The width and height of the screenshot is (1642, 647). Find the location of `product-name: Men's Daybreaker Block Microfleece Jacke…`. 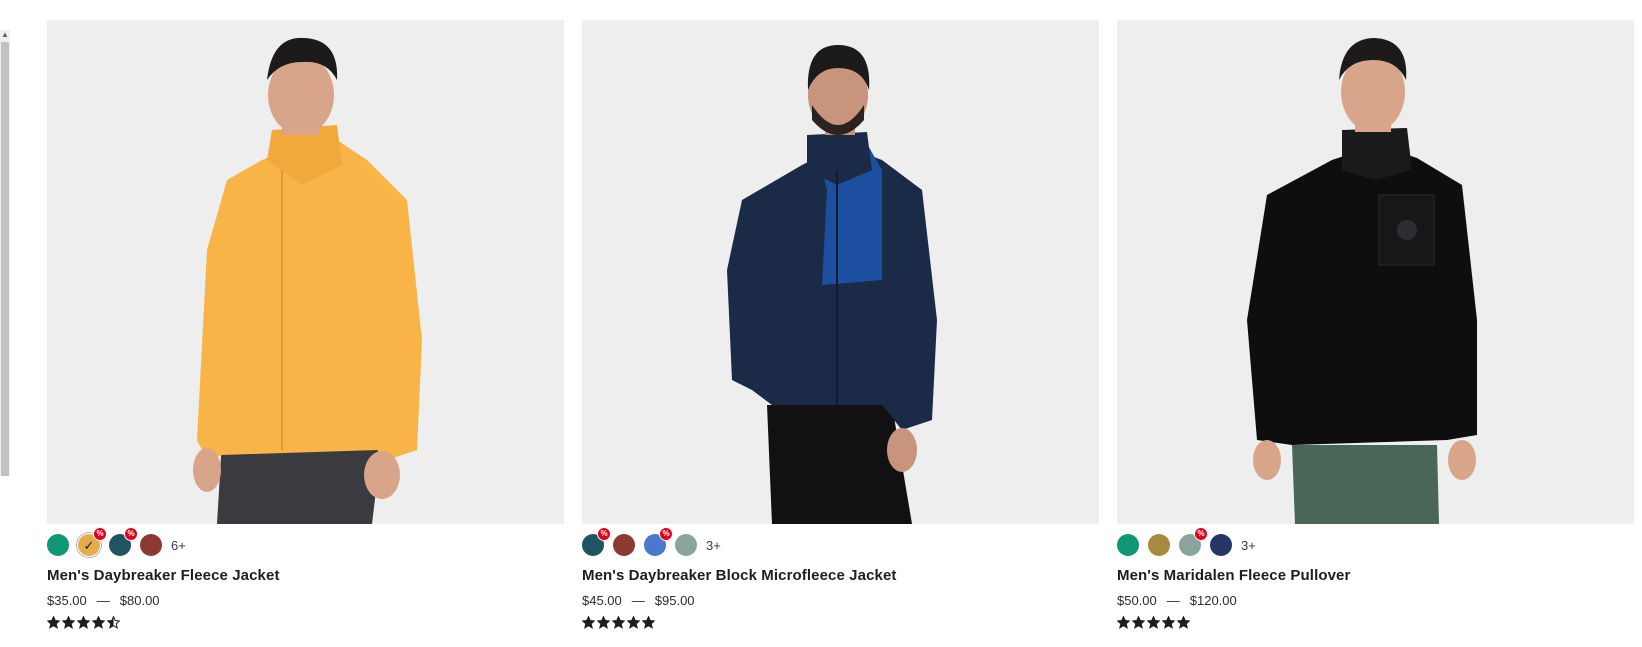

product-name: Men's Daybreaker Block Microfleece Jacke… is located at coordinates (840, 575).